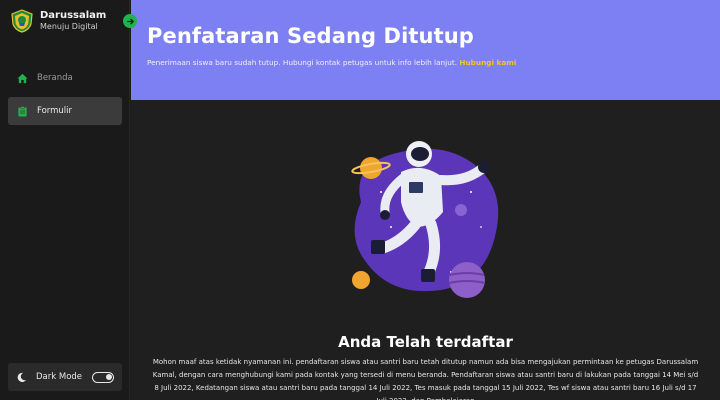 The height and width of the screenshot is (400, 720). What do you see at coordinates (425, 219) in the screenshot?
I see `astronaut-illustration` at bounding box center [425, 219].